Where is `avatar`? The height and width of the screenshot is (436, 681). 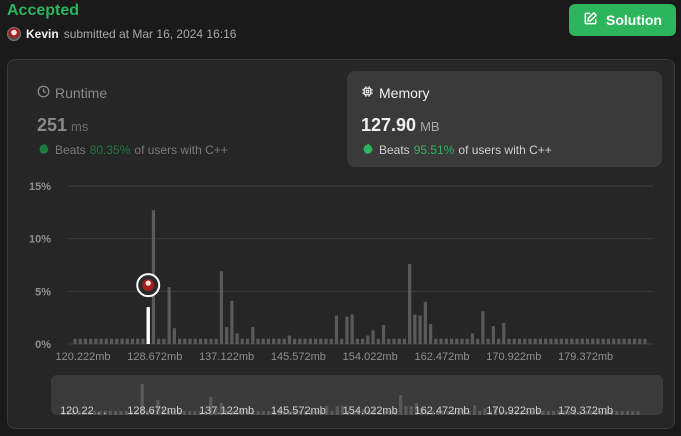
avatar is located at coordinates (14, 34).